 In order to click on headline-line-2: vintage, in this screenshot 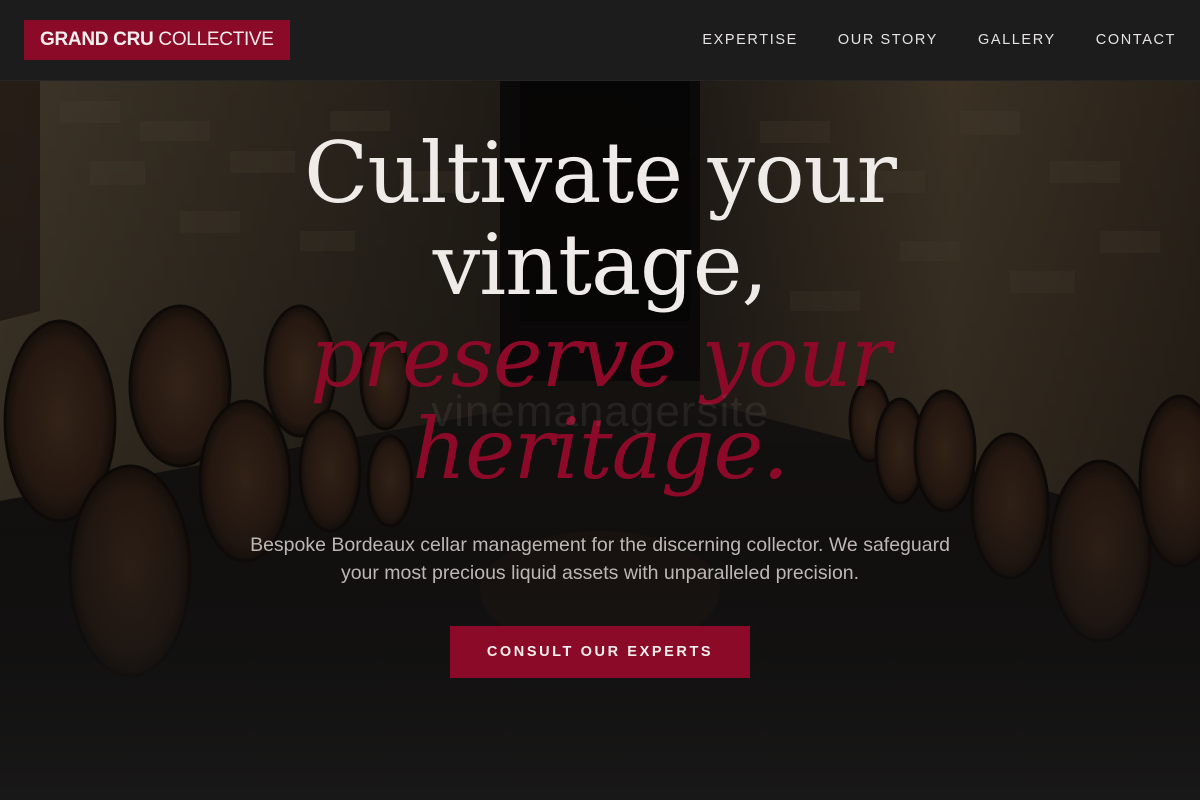, I will do `click(600, 265)`.